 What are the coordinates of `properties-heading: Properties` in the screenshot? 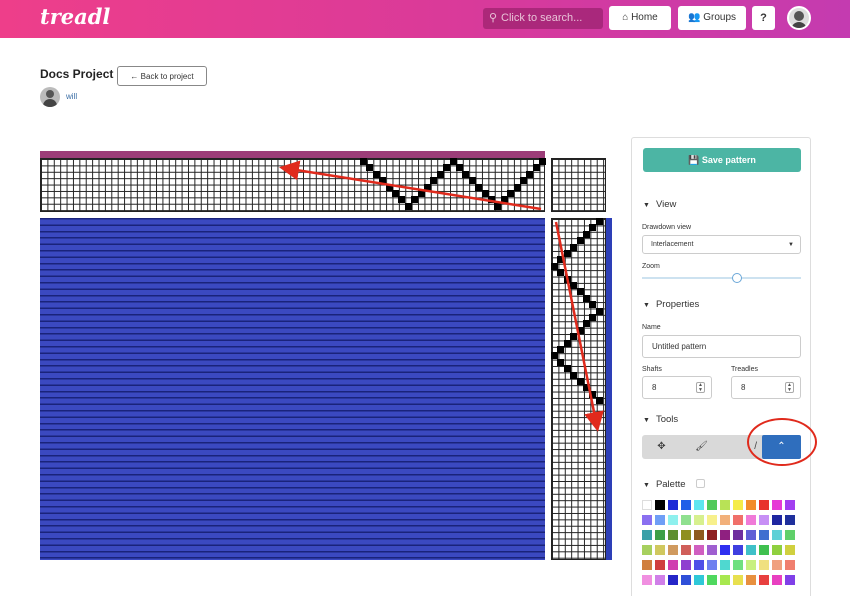 It's located at (677, 304).